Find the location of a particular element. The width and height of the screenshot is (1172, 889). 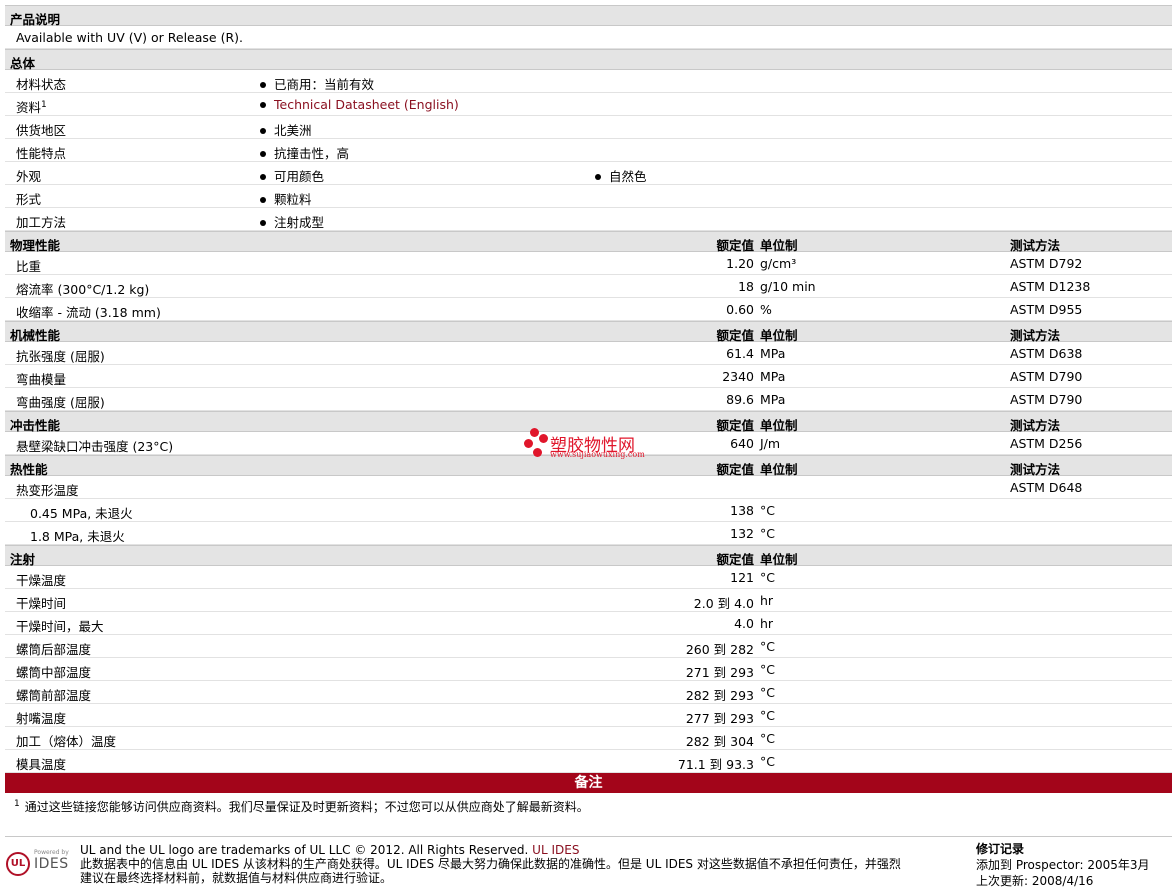

section-header-physical: 物理性能 额定值 单位制 测试方法 is located at coordinates (588, 242).